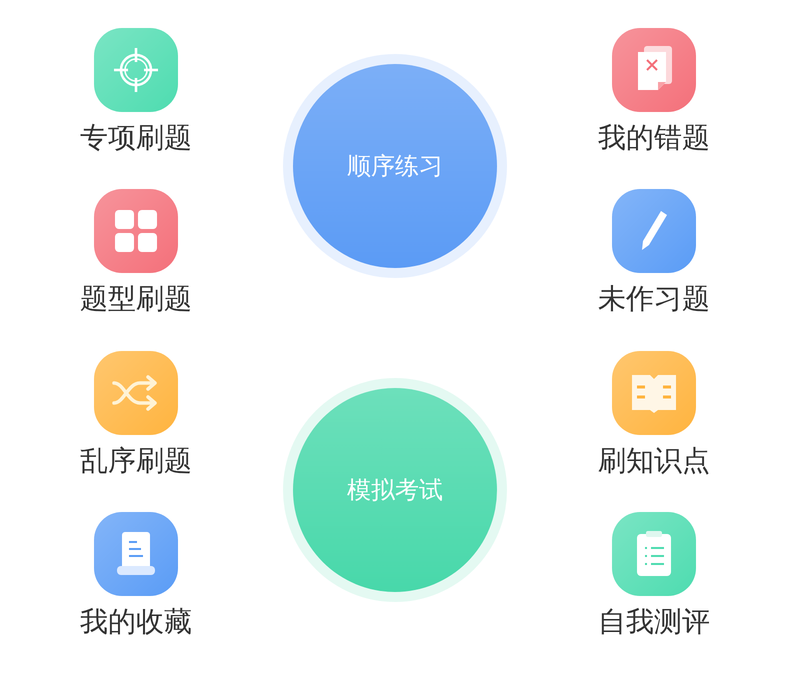 This screenshot has height=673, width=790. I want to click on feature-label: 刷知识点, so click(654, 460).